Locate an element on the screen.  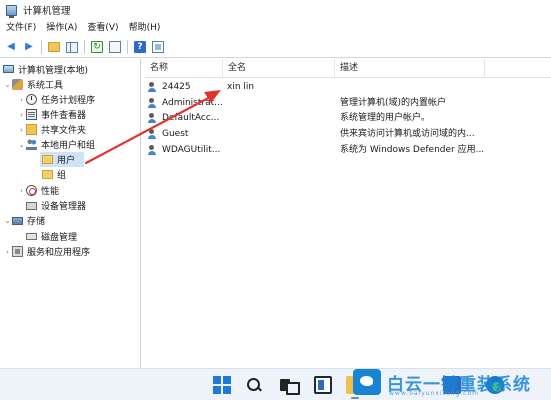
list-item: DefaultAcc... 系统管理的用户帐户。 is located at coordinates (348, 118).